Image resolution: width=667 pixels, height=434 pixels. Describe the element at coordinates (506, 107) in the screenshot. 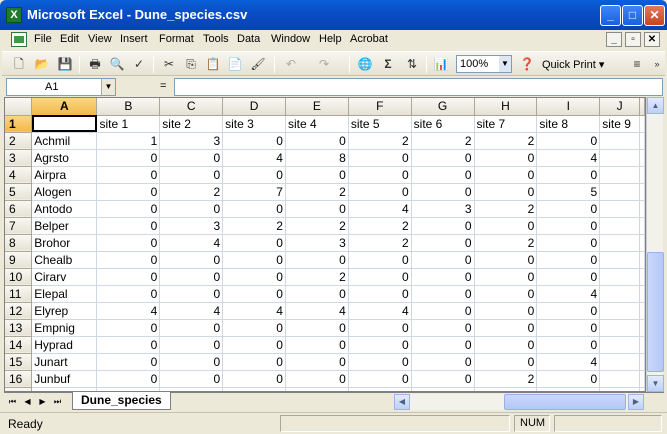

I see `column-header: H` at that location.